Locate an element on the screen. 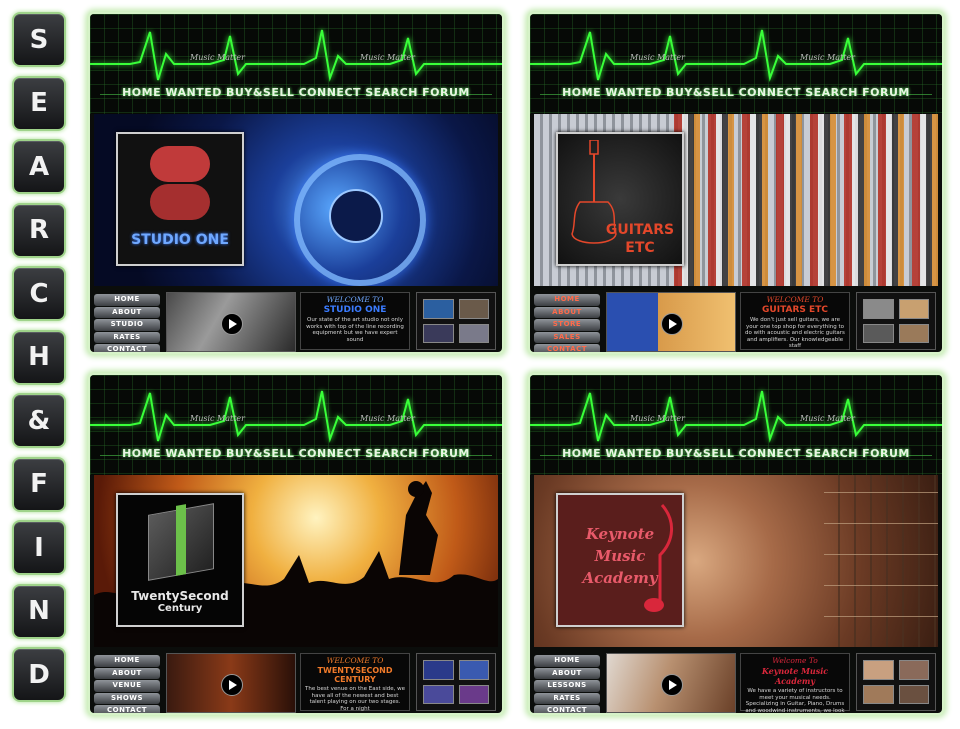 The image size is (960, 729). hero-image-textured-guitar: Keynote Music Academy is located at coordinates (736, 561).